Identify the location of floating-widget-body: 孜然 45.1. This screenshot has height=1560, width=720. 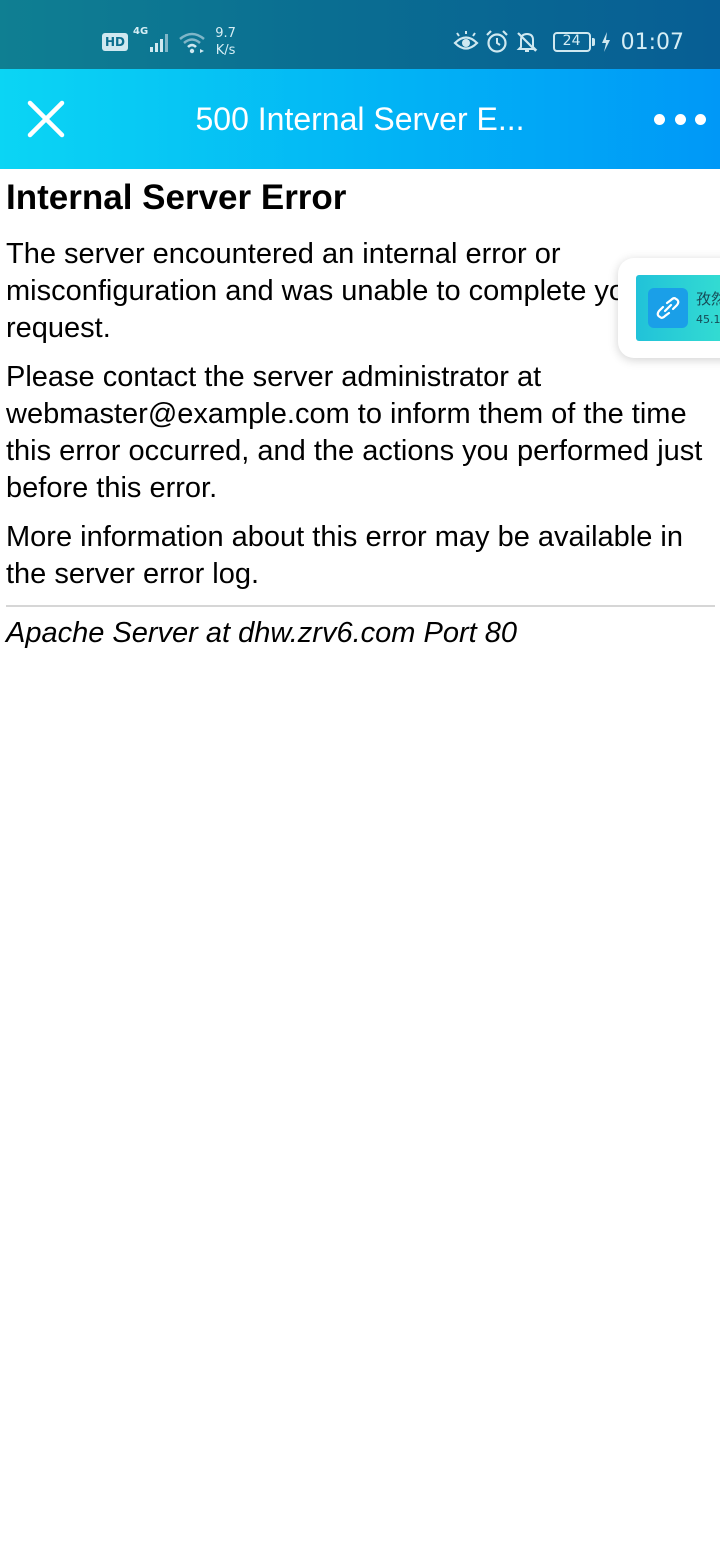
(678, 308).